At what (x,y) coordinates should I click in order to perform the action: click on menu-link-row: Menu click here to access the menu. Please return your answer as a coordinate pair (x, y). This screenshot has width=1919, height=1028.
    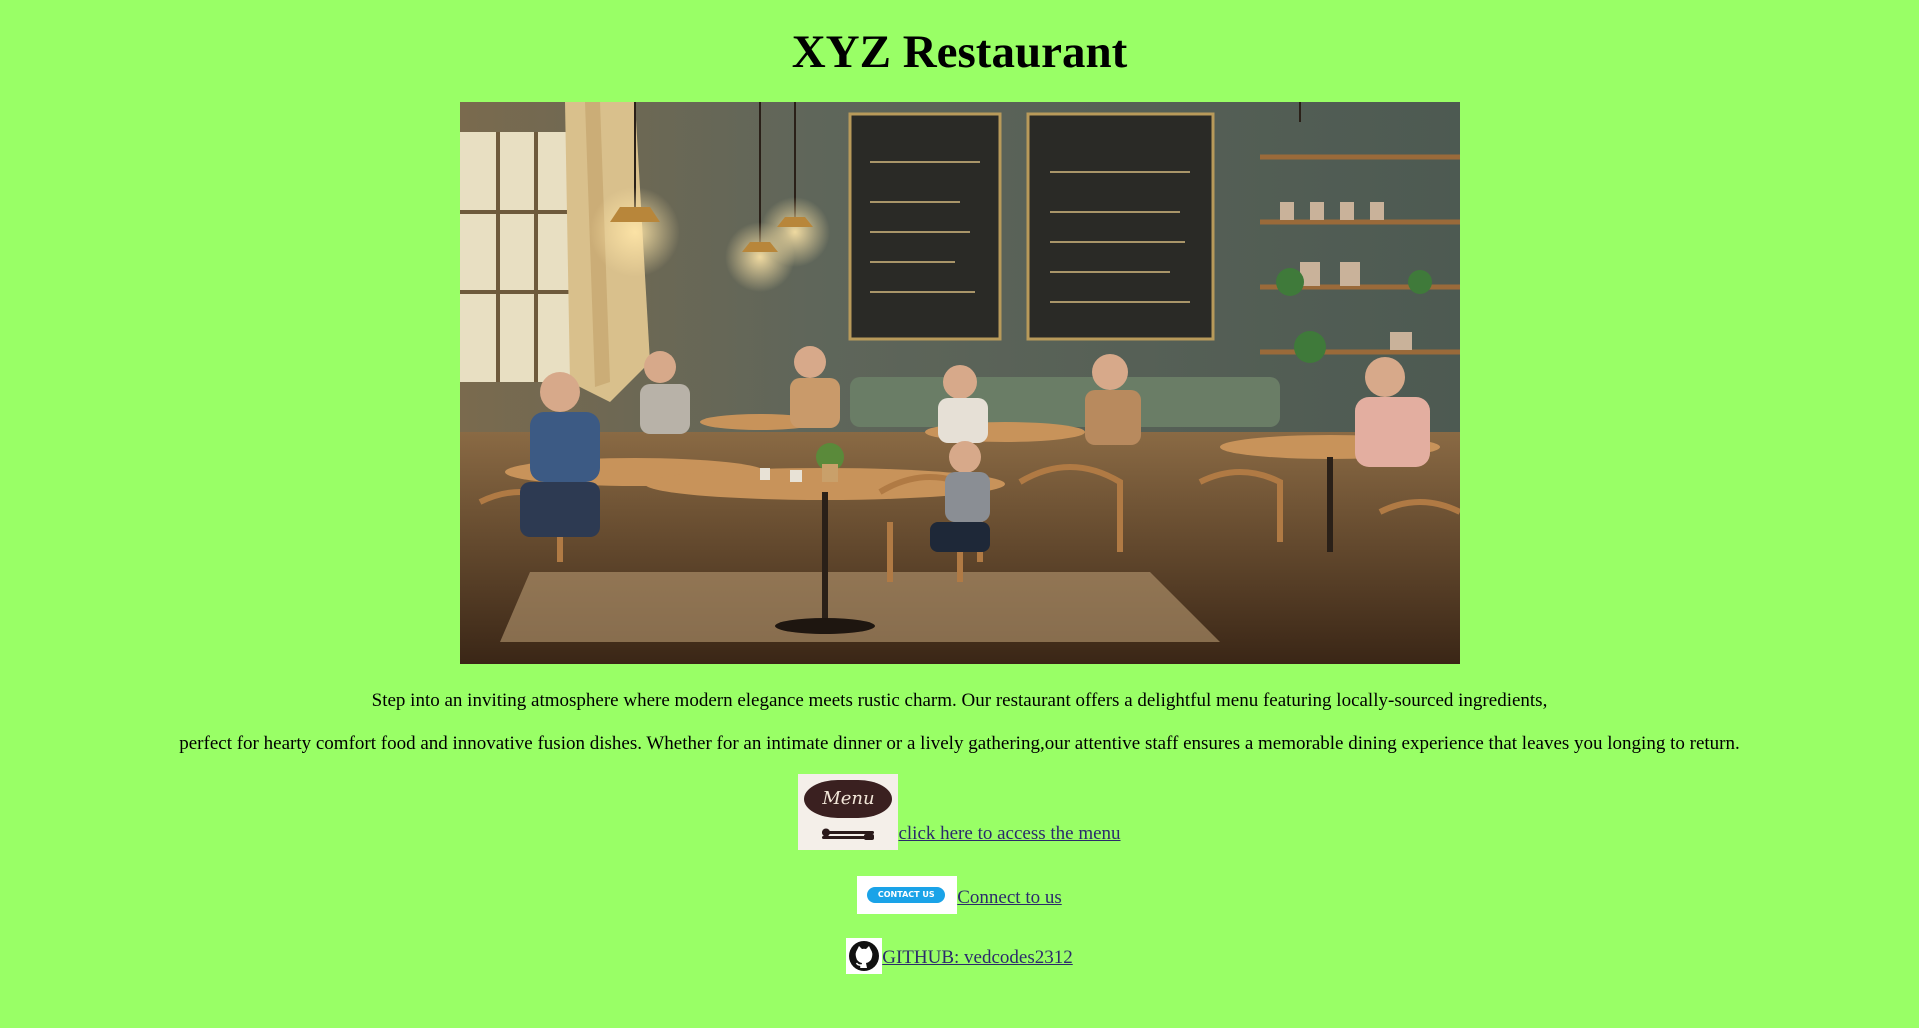
    Looking at the image, I should click on (959, 812).